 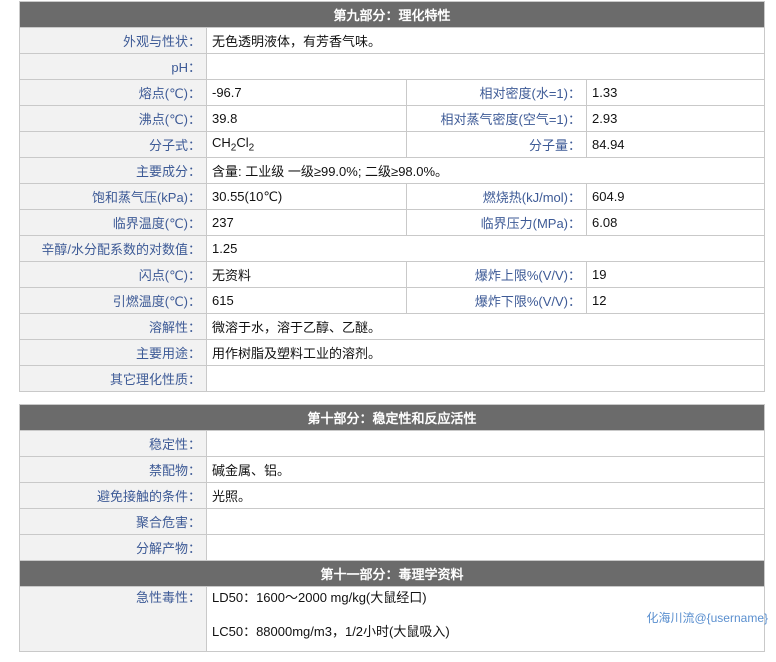 I want to click on section11-header: 第十一部分：毒理学资料, so click(x=392, y=573).